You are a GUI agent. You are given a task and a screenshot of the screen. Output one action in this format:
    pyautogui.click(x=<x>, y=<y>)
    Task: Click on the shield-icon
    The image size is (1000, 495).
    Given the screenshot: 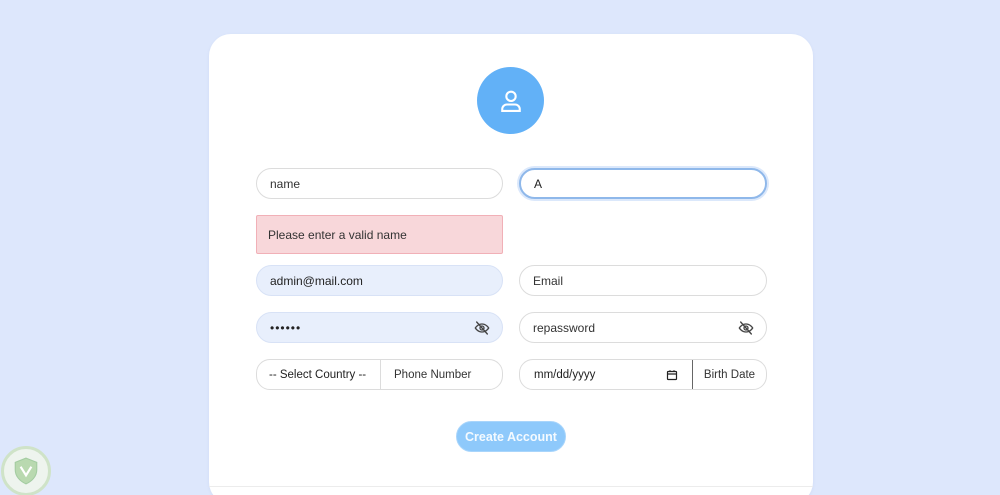 What is the action you would take?
    pyautogui.click(x=26, y=471)
    